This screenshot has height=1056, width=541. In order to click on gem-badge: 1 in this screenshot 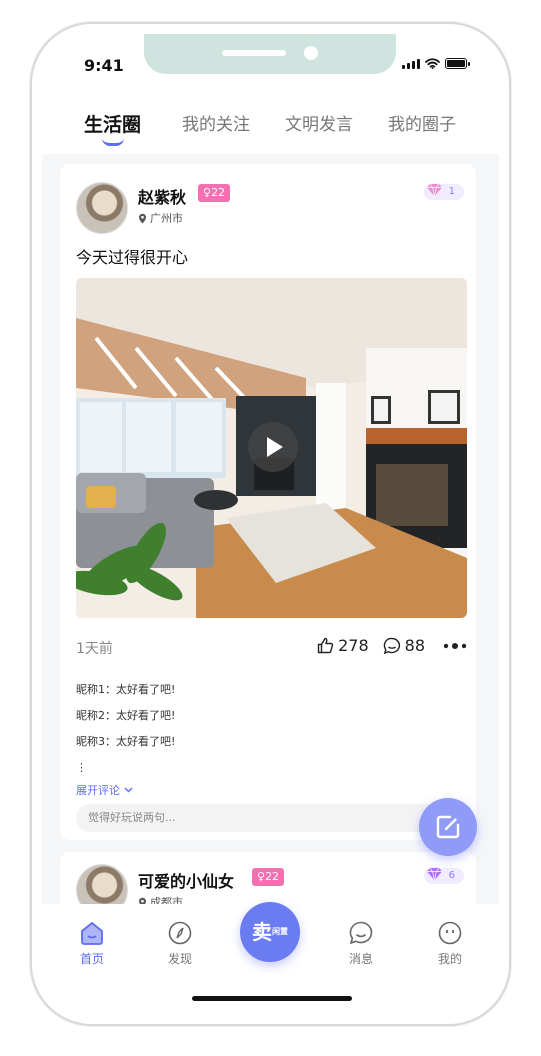, I will do `click(444, 191)`.